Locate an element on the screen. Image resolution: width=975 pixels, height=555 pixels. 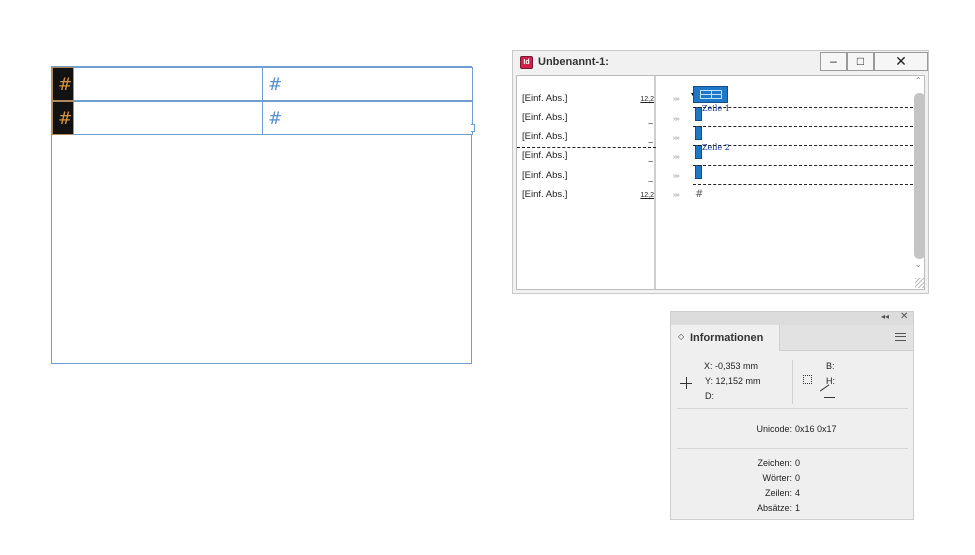
scroll-up-icon: ⌃ is located at coordinates (918, 80).